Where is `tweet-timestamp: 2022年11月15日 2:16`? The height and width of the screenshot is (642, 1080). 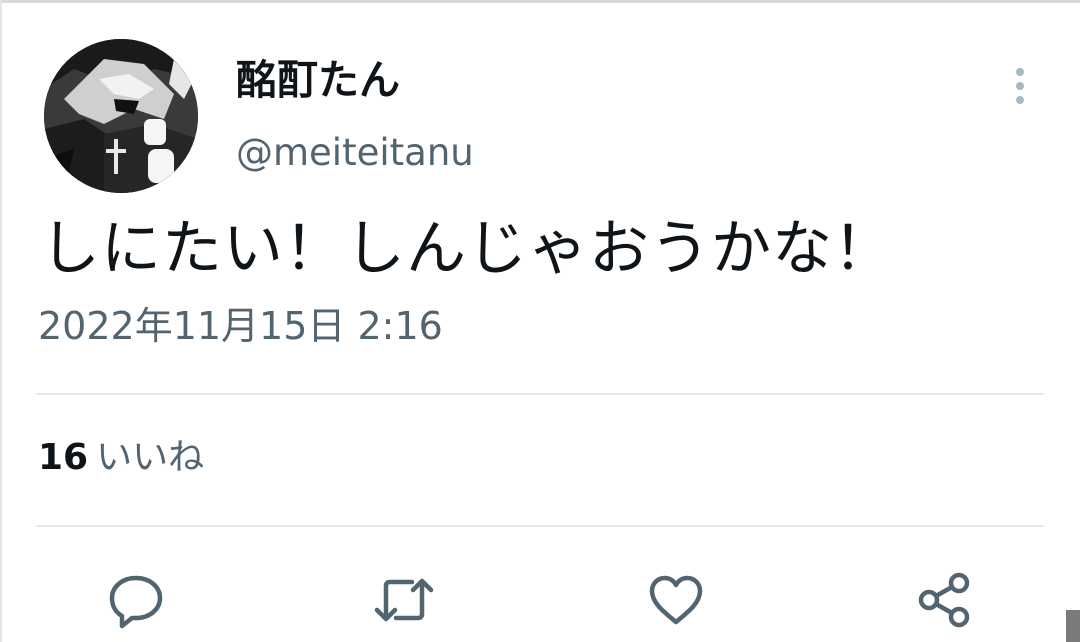
tweet-timestamp: 2022年11月15日 2:16 is located at coordinates (240, 326).